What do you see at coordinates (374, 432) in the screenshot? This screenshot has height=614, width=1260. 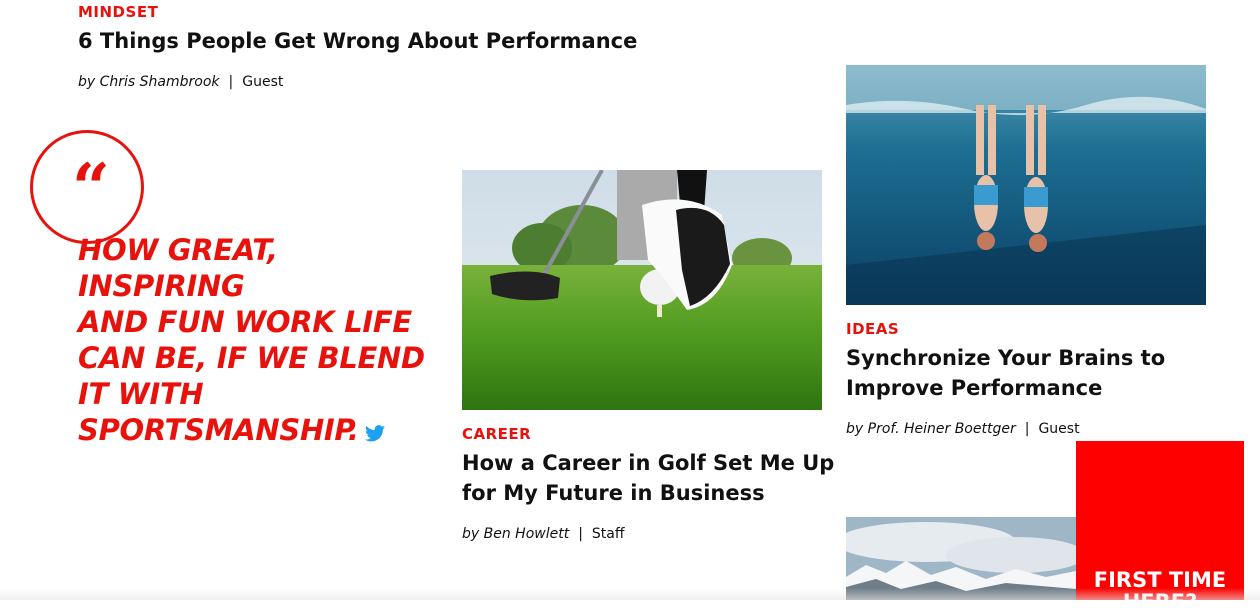 I see `twitter-icon` at bounding box center [374, 432].